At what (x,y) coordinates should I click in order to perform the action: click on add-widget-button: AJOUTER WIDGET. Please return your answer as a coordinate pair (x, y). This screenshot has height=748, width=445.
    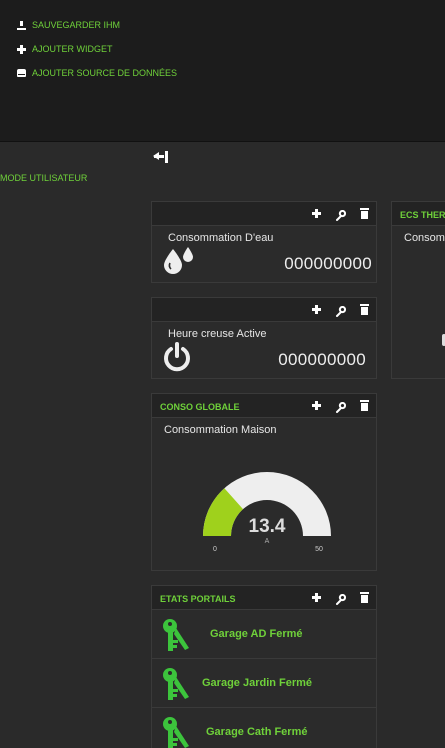
    Looking at the image, I should click on (65, 49).